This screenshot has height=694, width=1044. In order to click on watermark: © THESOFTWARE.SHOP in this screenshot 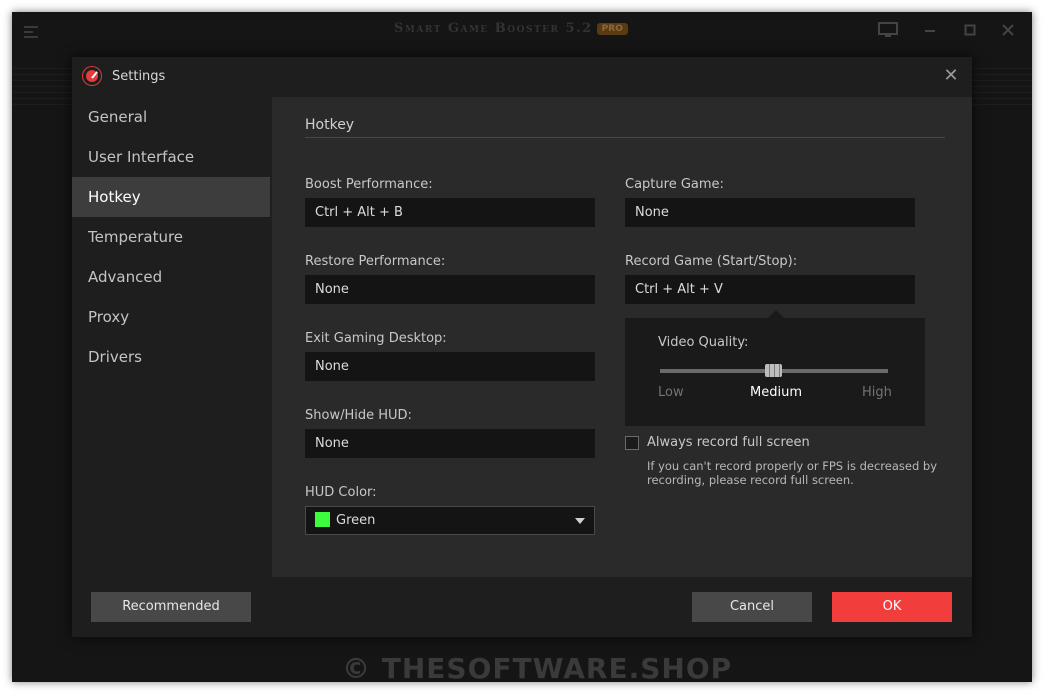, I will do `click(537, 667)`.